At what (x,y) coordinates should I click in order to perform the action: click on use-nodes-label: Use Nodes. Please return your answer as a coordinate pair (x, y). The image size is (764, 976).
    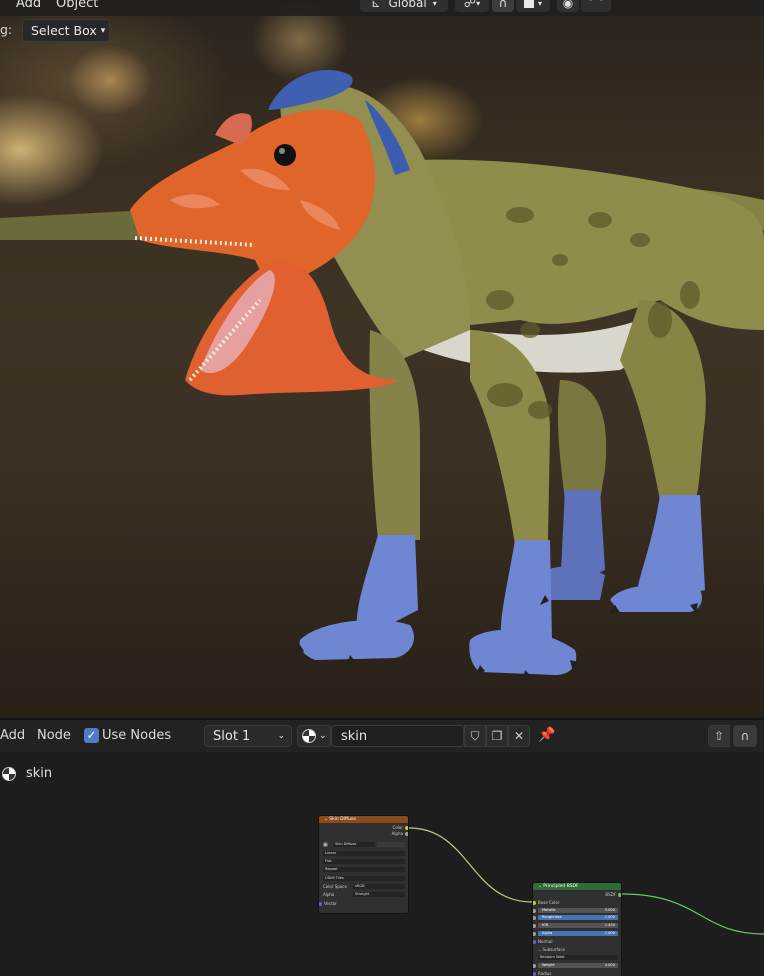
    Looking at the image, I should click on (136, 735).